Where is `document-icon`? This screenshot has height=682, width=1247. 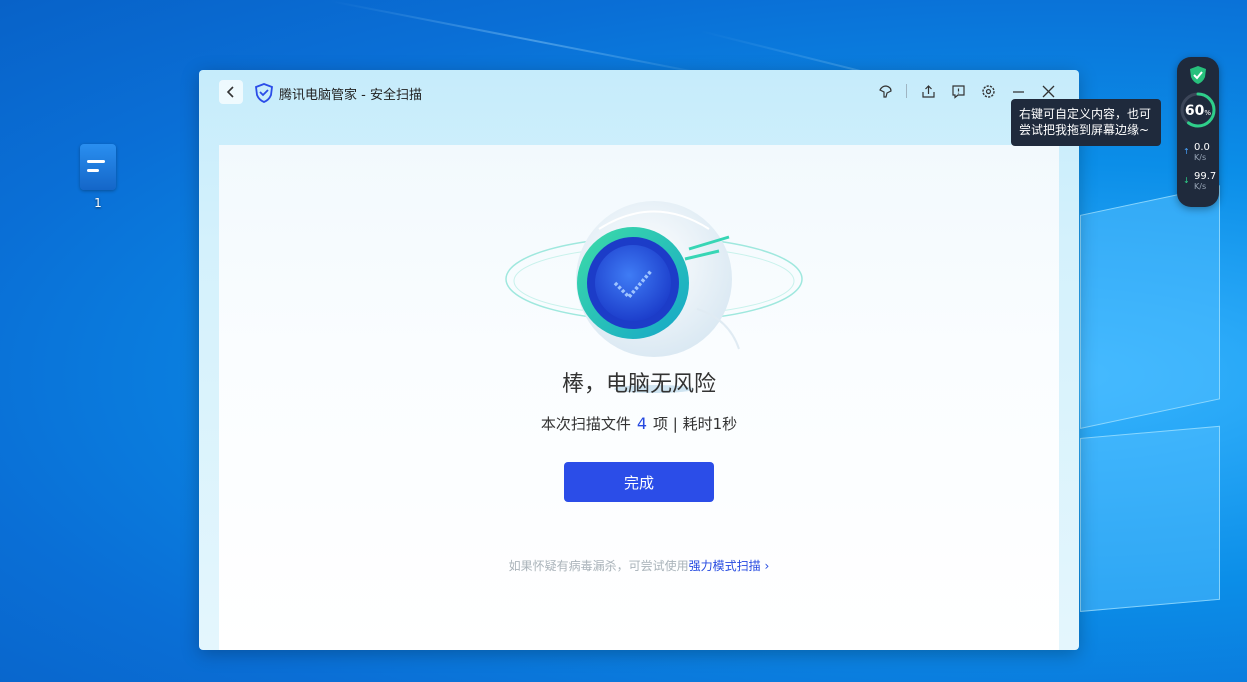 document-icon is located at coordinates (98, 167).